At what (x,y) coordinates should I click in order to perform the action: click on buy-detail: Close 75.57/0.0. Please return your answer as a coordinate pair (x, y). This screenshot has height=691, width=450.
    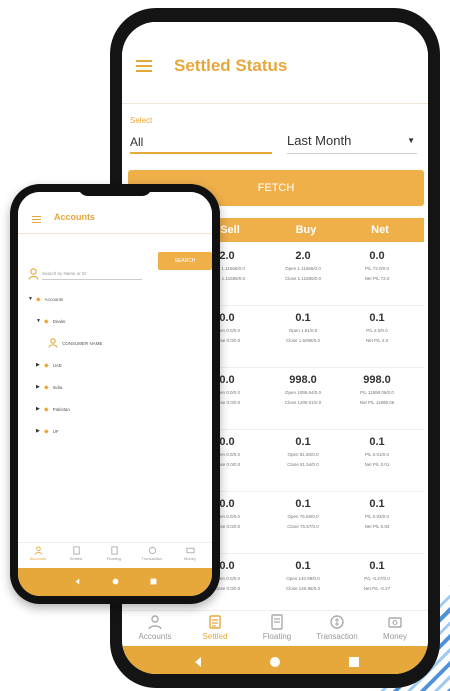
    Looking at the image, I should click on (303, 526).